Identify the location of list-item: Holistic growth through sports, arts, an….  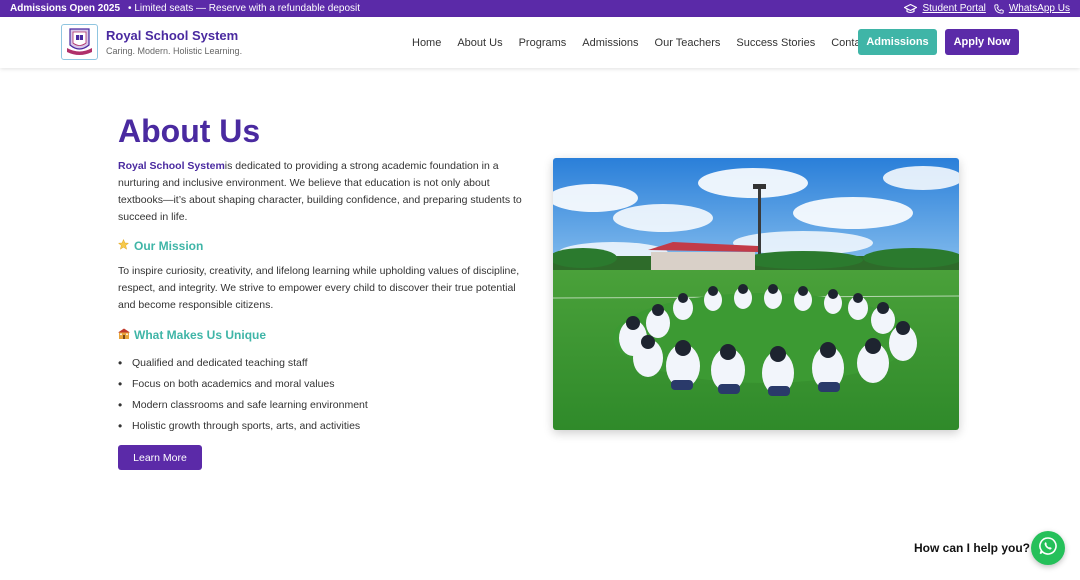
(243, 425).